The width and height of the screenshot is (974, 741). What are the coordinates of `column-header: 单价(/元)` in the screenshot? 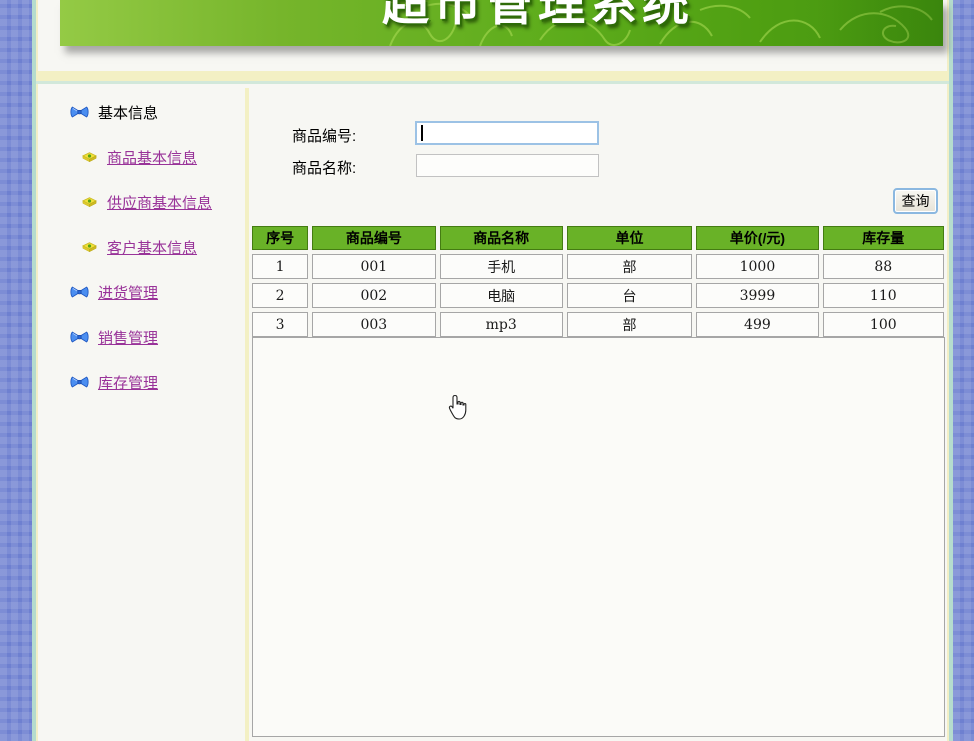 It's located at (757, 238).